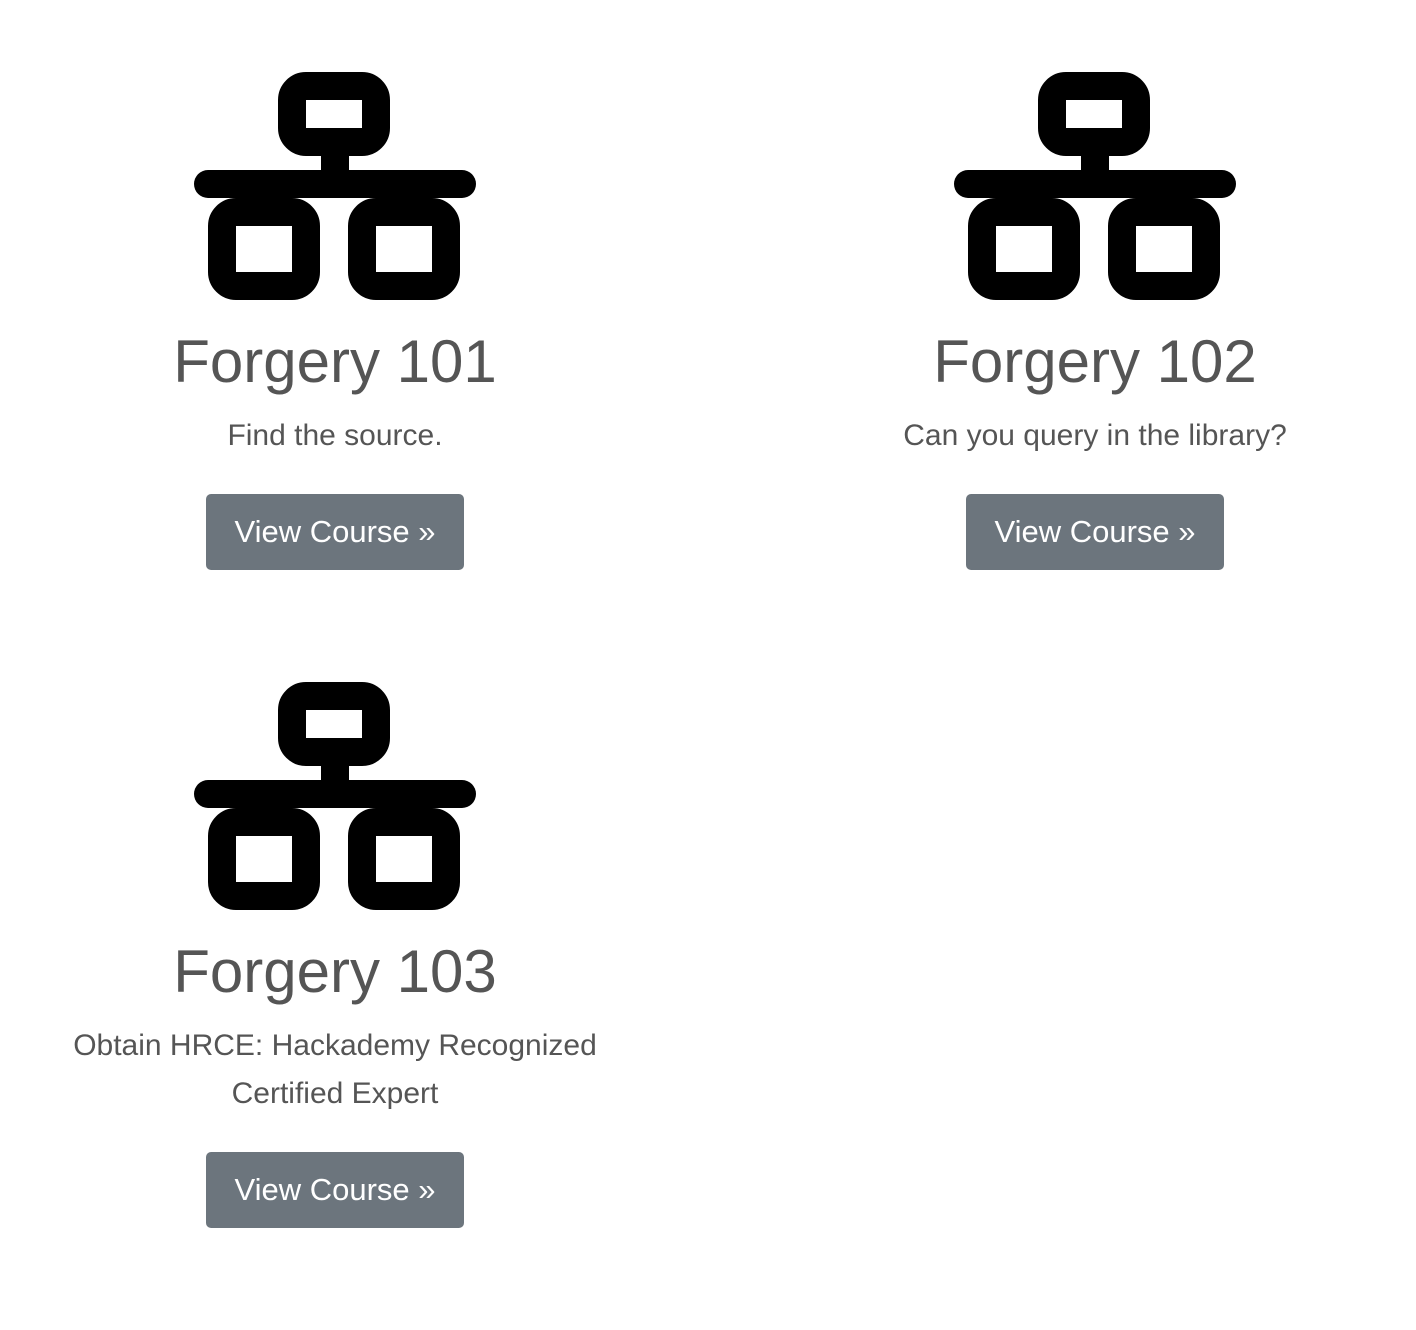 Image resolution: width=1416 pixels, height=1330 pixels. I want to click on course-title: Forgery 102, so click(1095, 361).